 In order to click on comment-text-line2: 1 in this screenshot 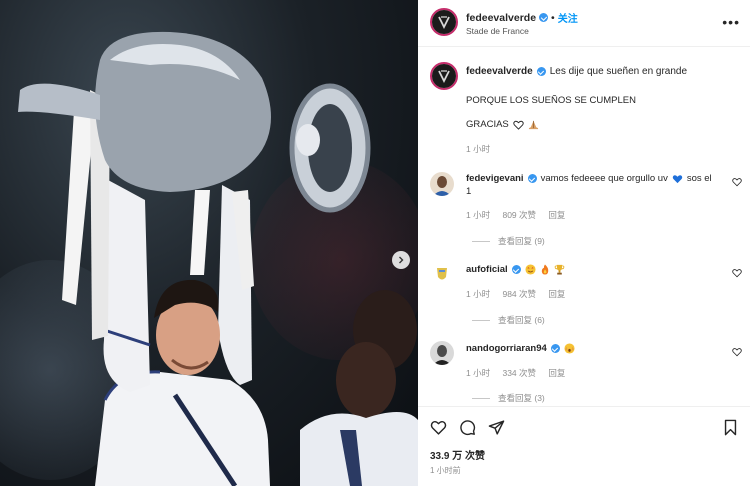, I will do `click(469, 191)`.